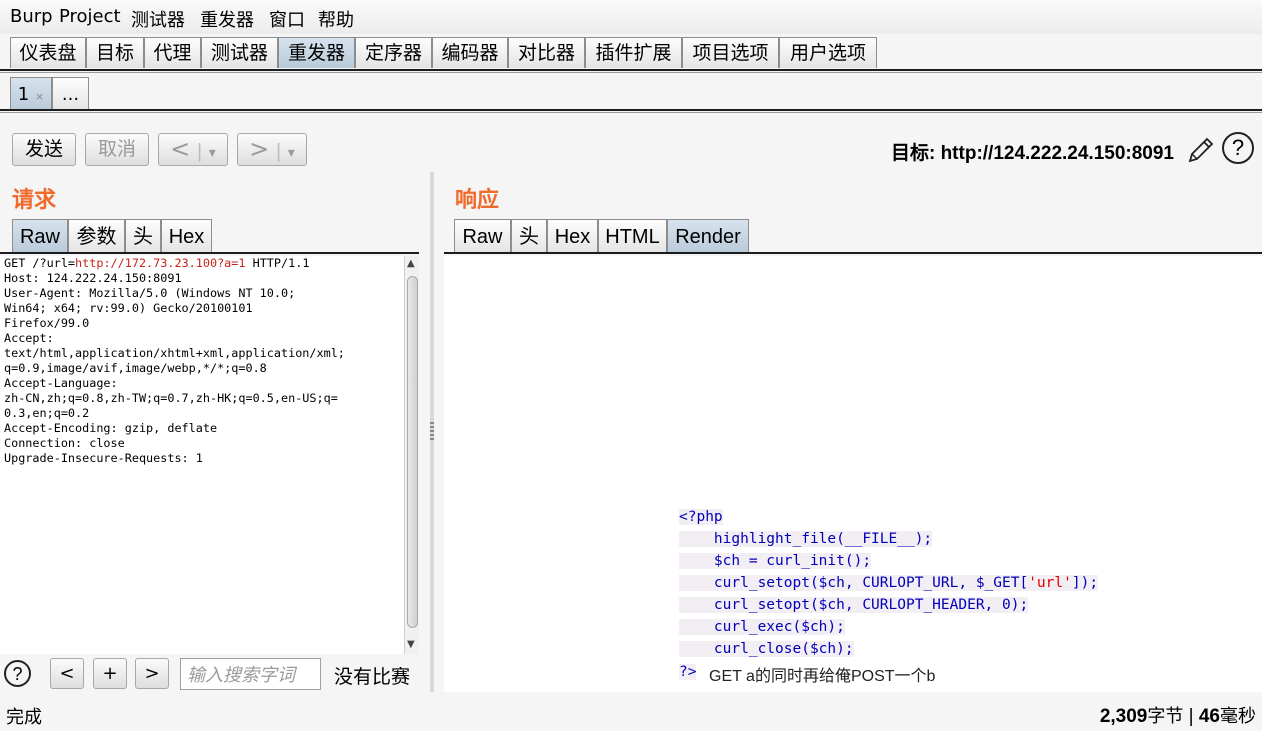  What do you see at coordinates (135, 368) in the screenshot?
I see `request-header-line: q=0.9,image/avif,image/webp,*/*;q=0.8` at bounding box center [135, 368].